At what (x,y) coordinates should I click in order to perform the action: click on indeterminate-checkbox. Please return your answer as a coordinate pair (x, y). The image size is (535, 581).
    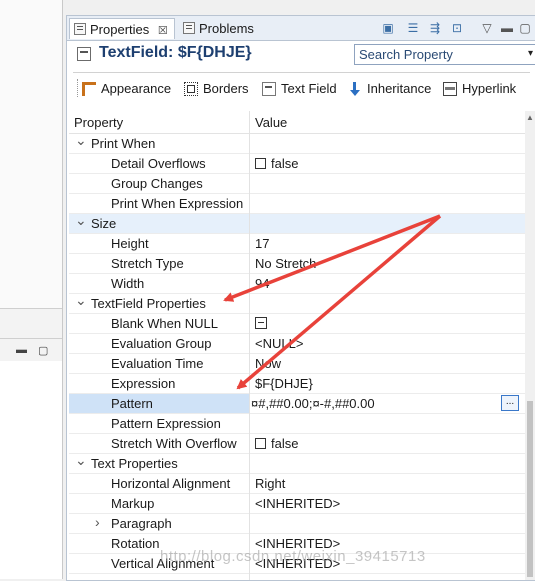
    Looking at the image, I should click on (261, 323).